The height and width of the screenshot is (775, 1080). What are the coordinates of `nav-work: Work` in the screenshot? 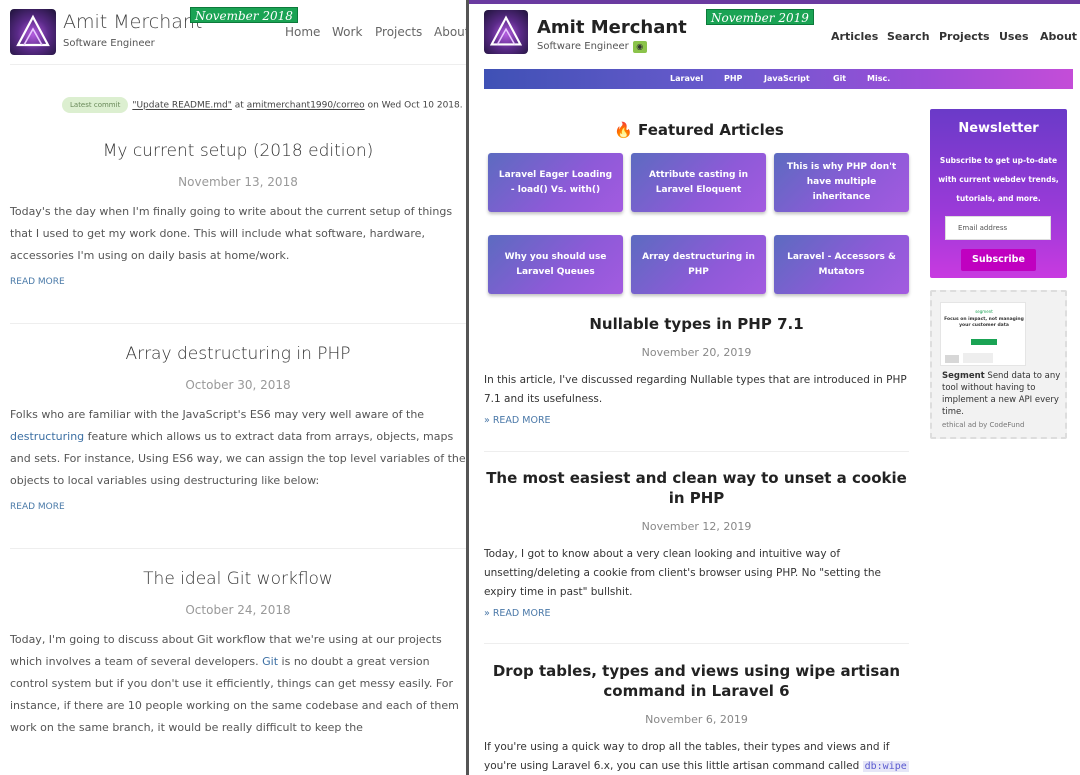 It's located at (347, 32).